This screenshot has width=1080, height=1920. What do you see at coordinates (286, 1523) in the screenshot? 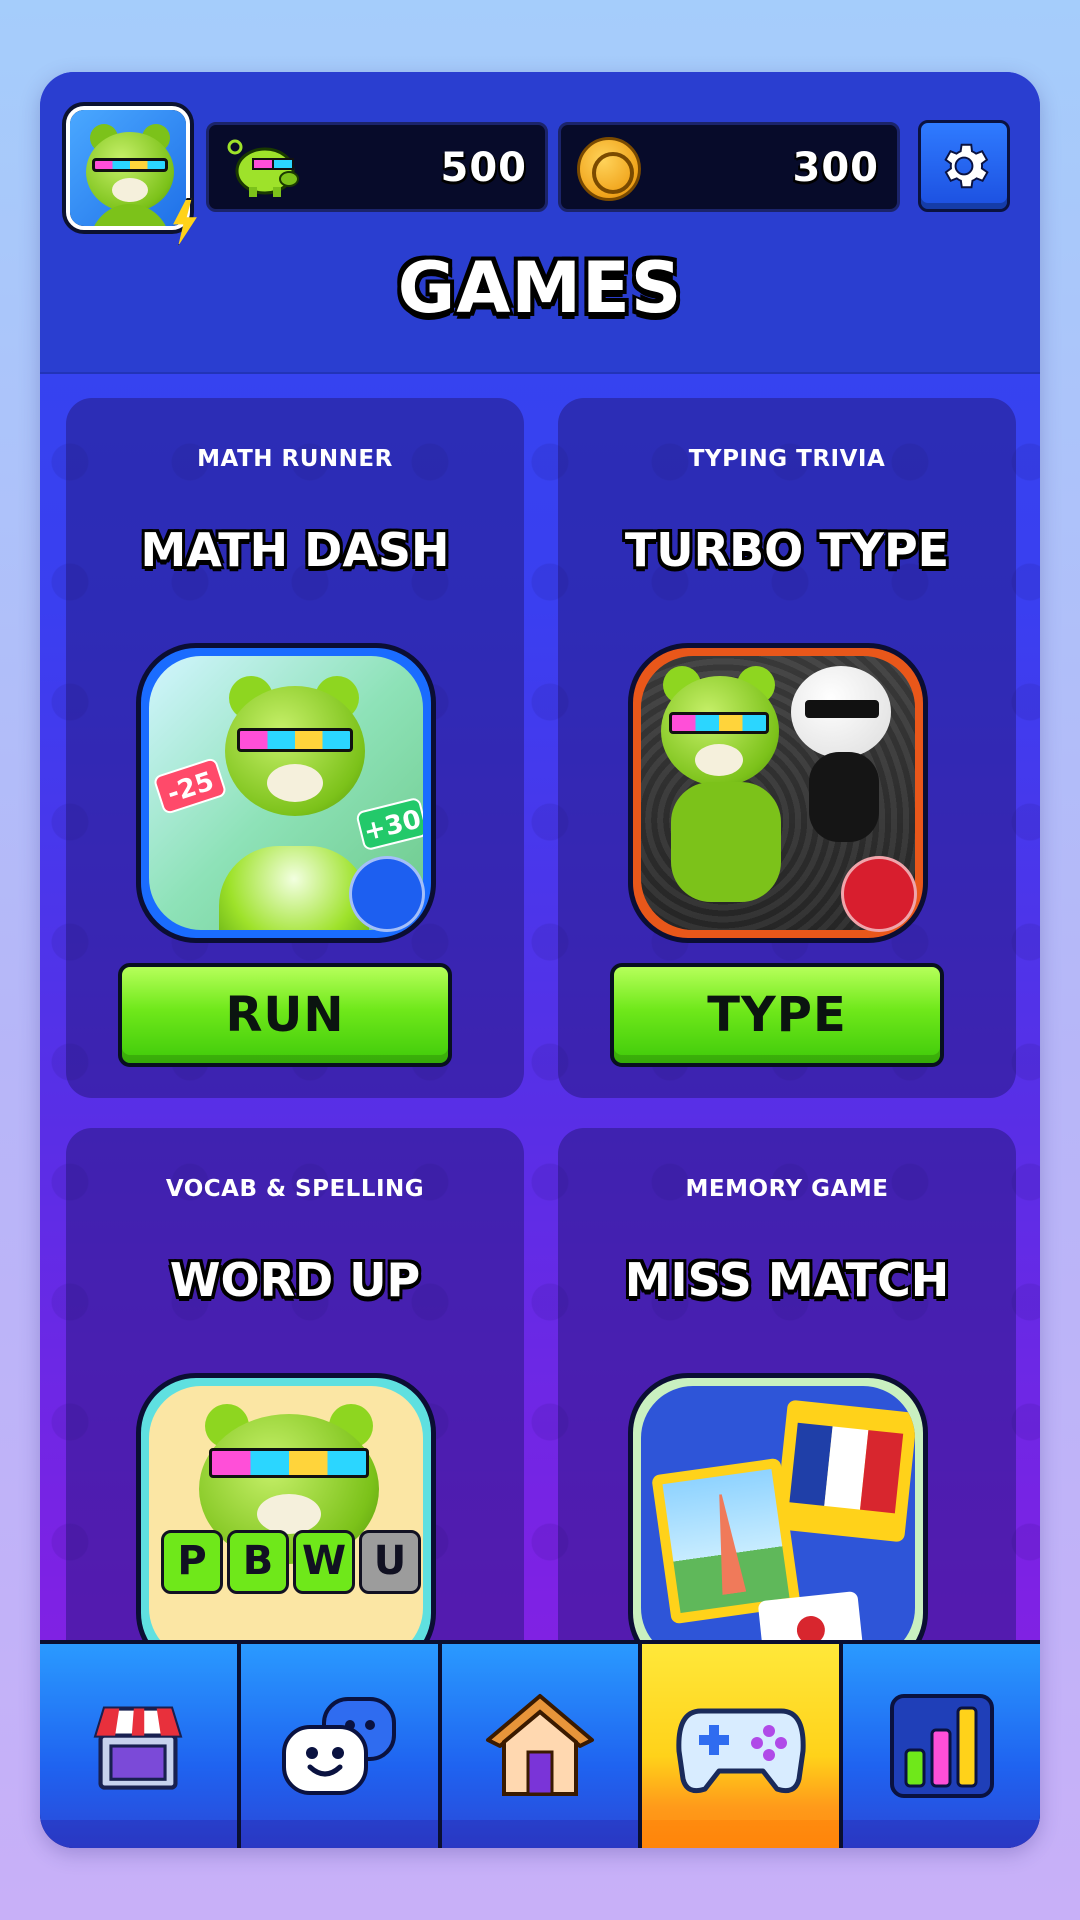
I see `game-thumbnail: P B W U` at bounding box center [286, 1523].